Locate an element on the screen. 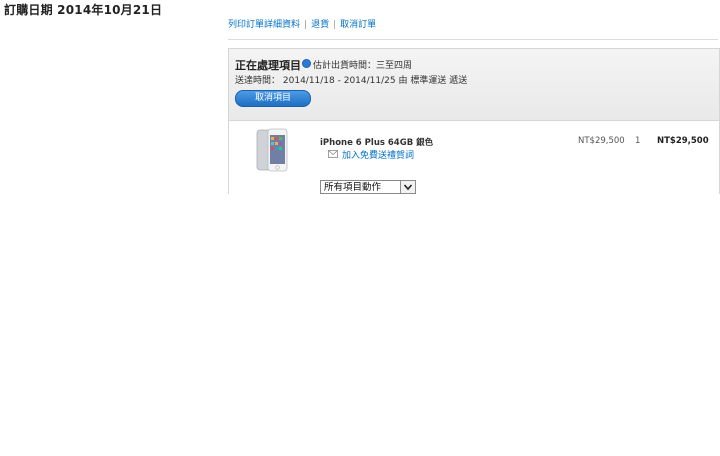 The height and width of the screenshot is (456, 720). quantity: 1 is located at coordinates (638, 141).